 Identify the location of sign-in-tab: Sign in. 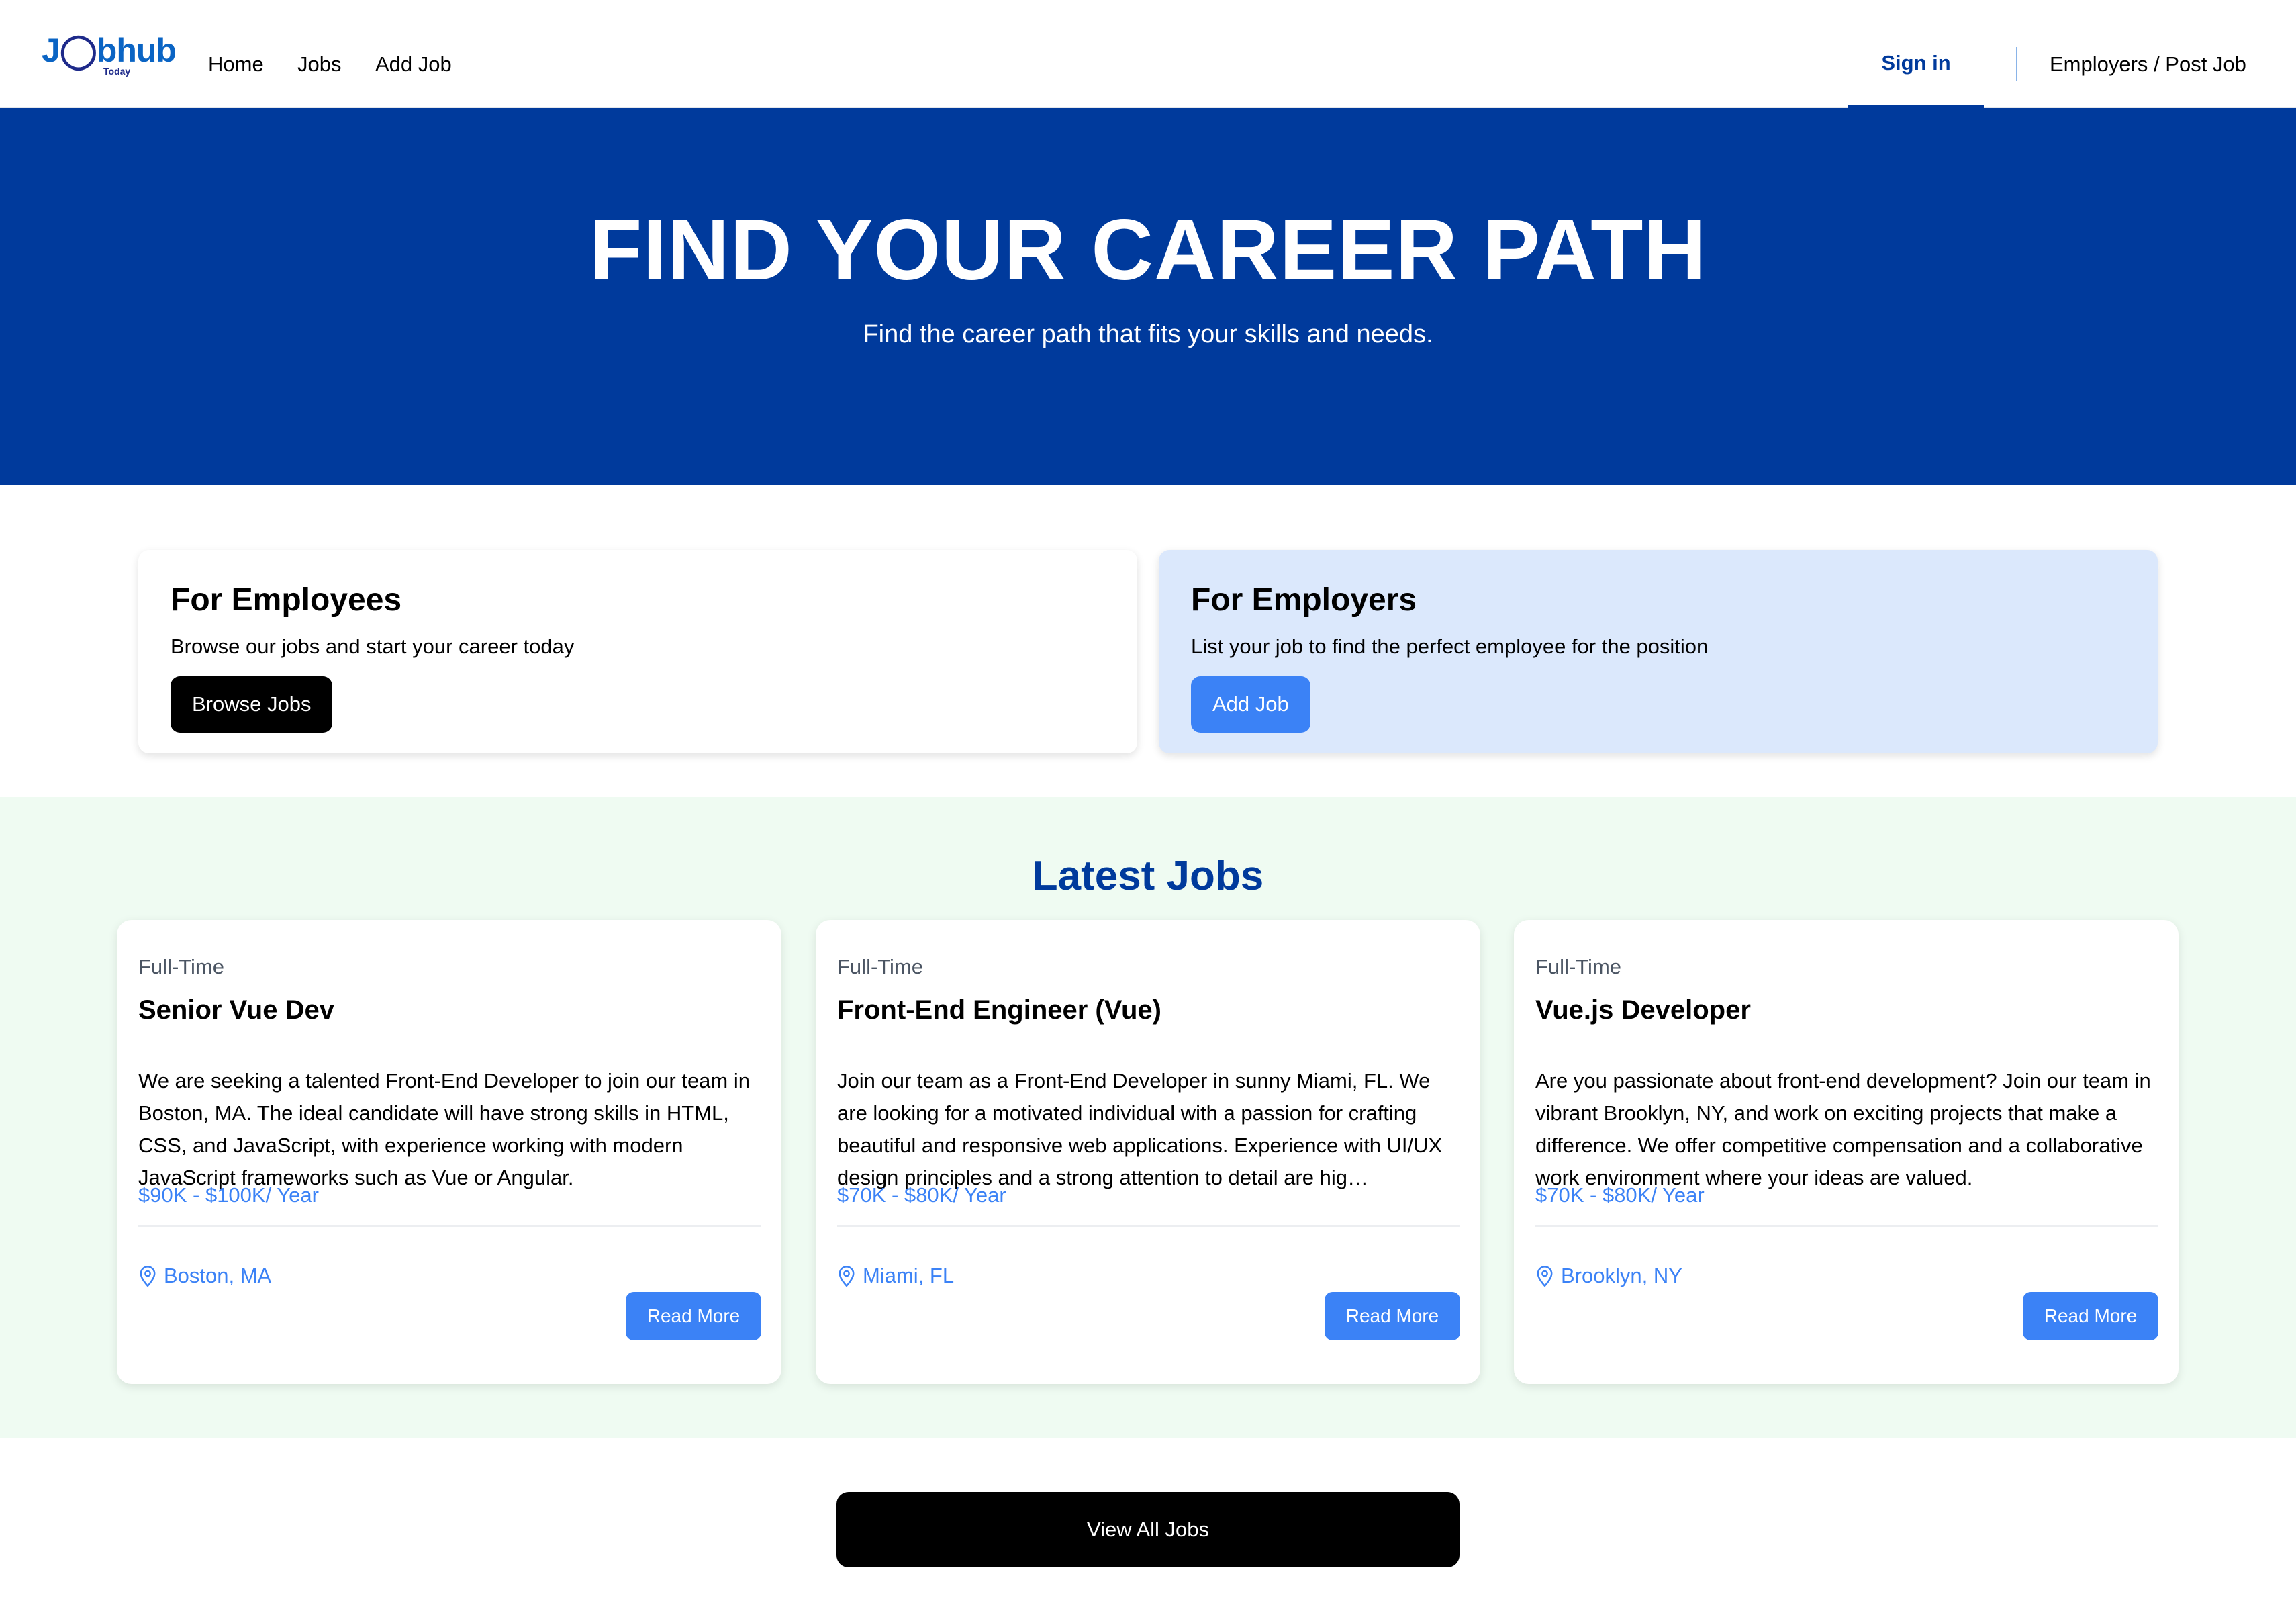
(1916, 54).